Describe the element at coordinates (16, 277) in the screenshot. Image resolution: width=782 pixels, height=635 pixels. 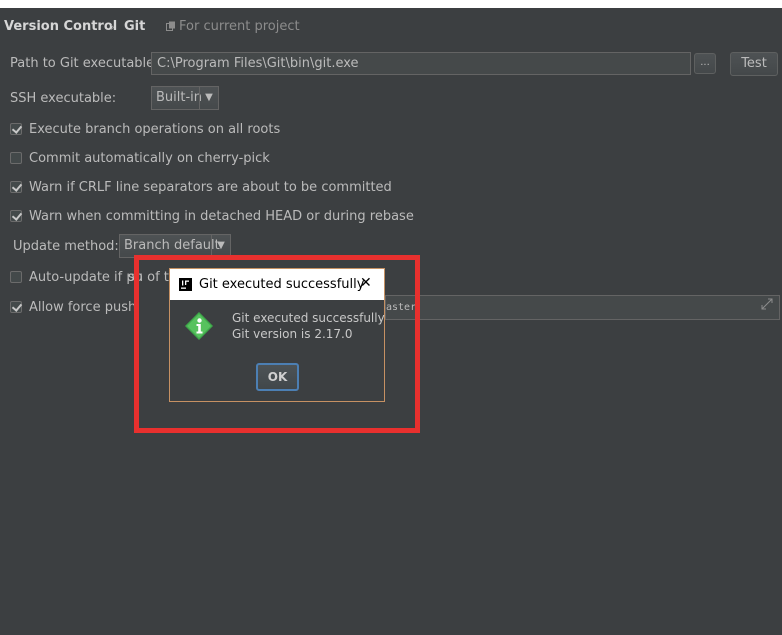
I see `checkbox-auto-update` at that location.